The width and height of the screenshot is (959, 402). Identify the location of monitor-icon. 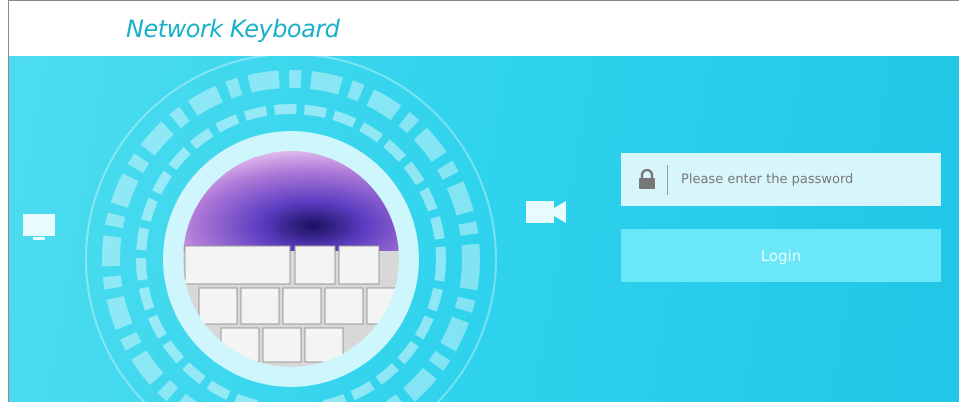
(39, 227).